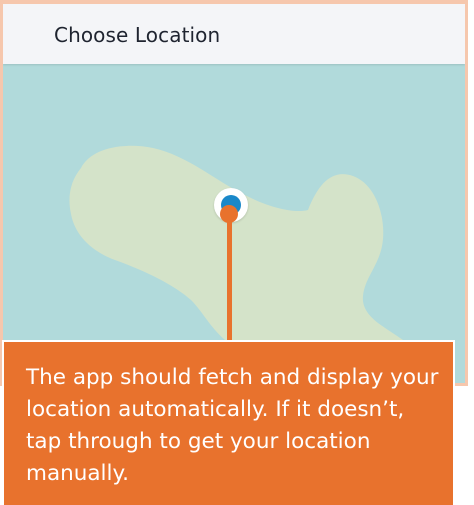  What do you see at coordinates (234, 34) in the screenshot?
I see `header-bar: Choose Location` at bounding box center [234, 34].